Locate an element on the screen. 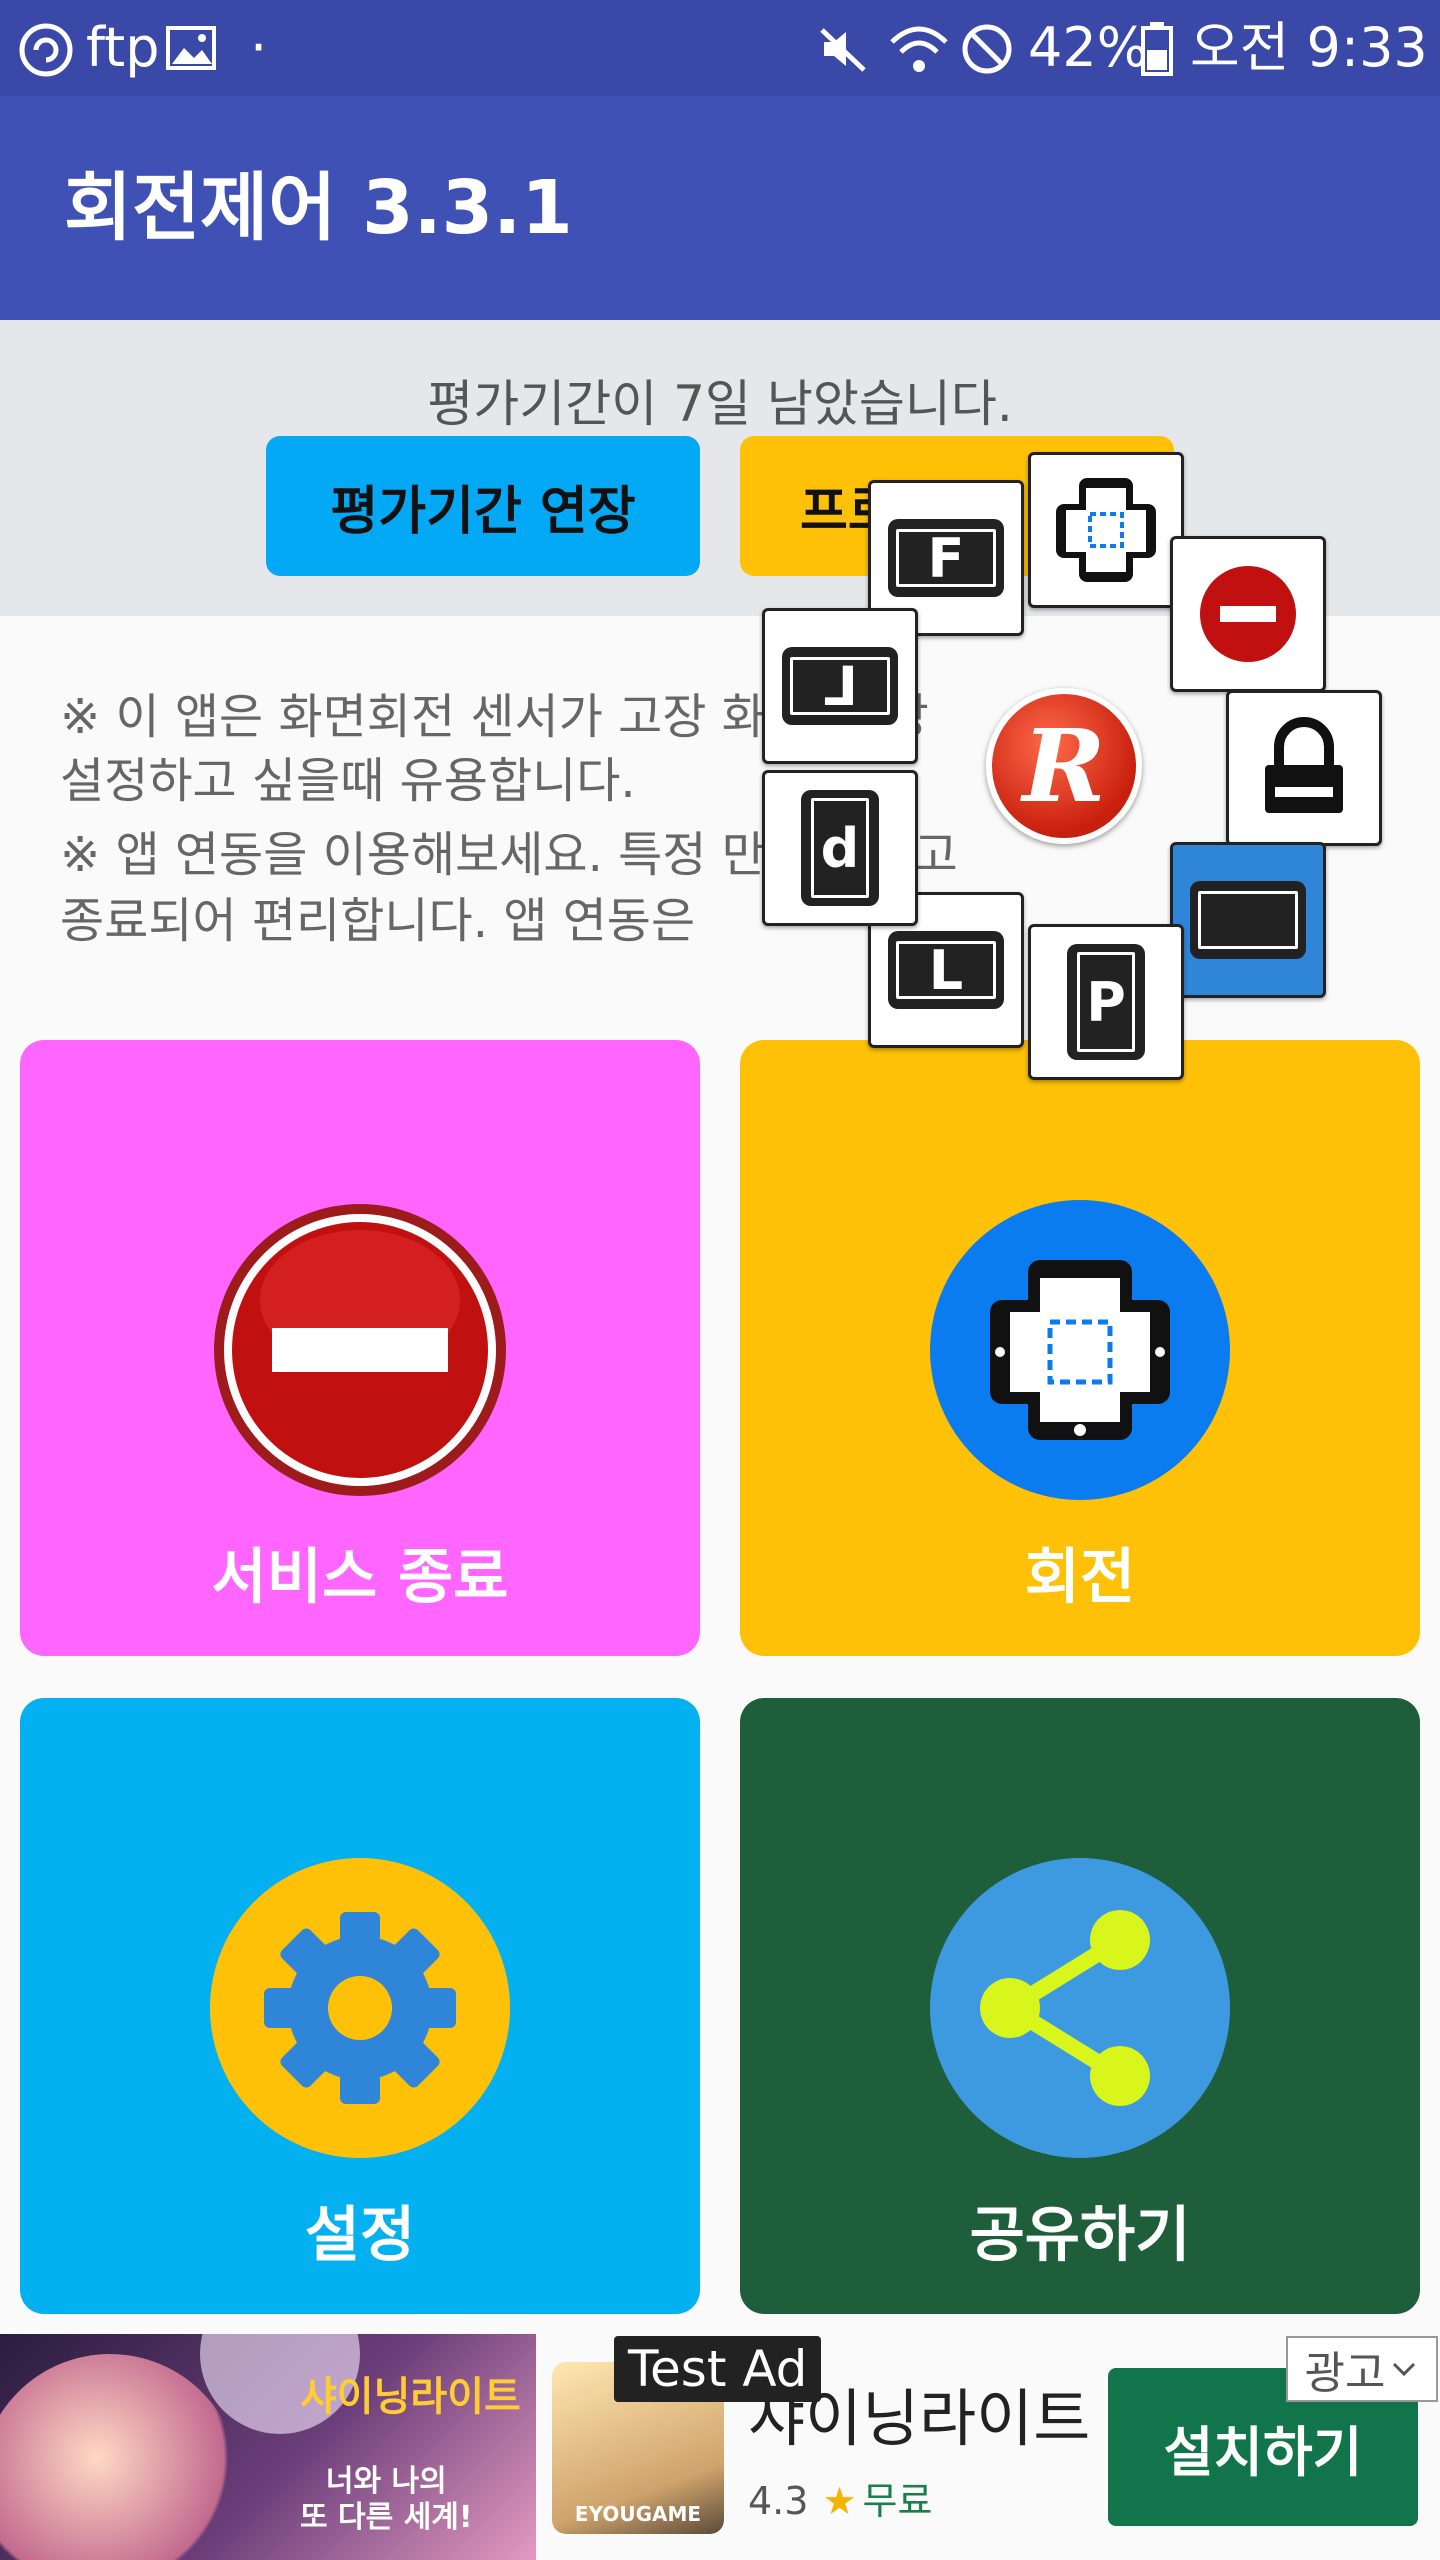  overlay-center-button: R is located at coordinates (1064, 766).